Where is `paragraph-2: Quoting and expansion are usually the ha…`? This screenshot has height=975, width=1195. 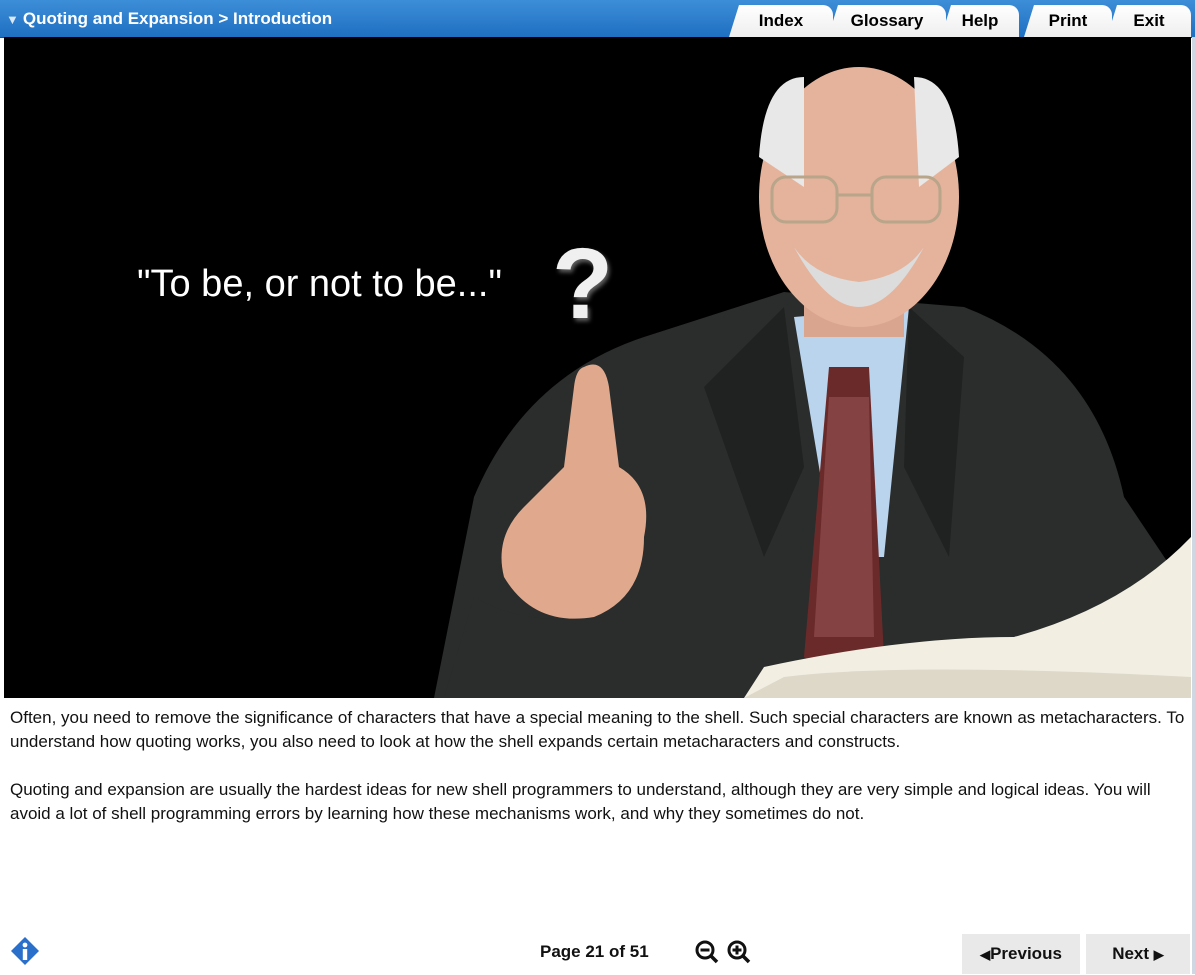
paragraph-2: Quoting and expansion are usually the ha… is located at coordinates (580, 801).